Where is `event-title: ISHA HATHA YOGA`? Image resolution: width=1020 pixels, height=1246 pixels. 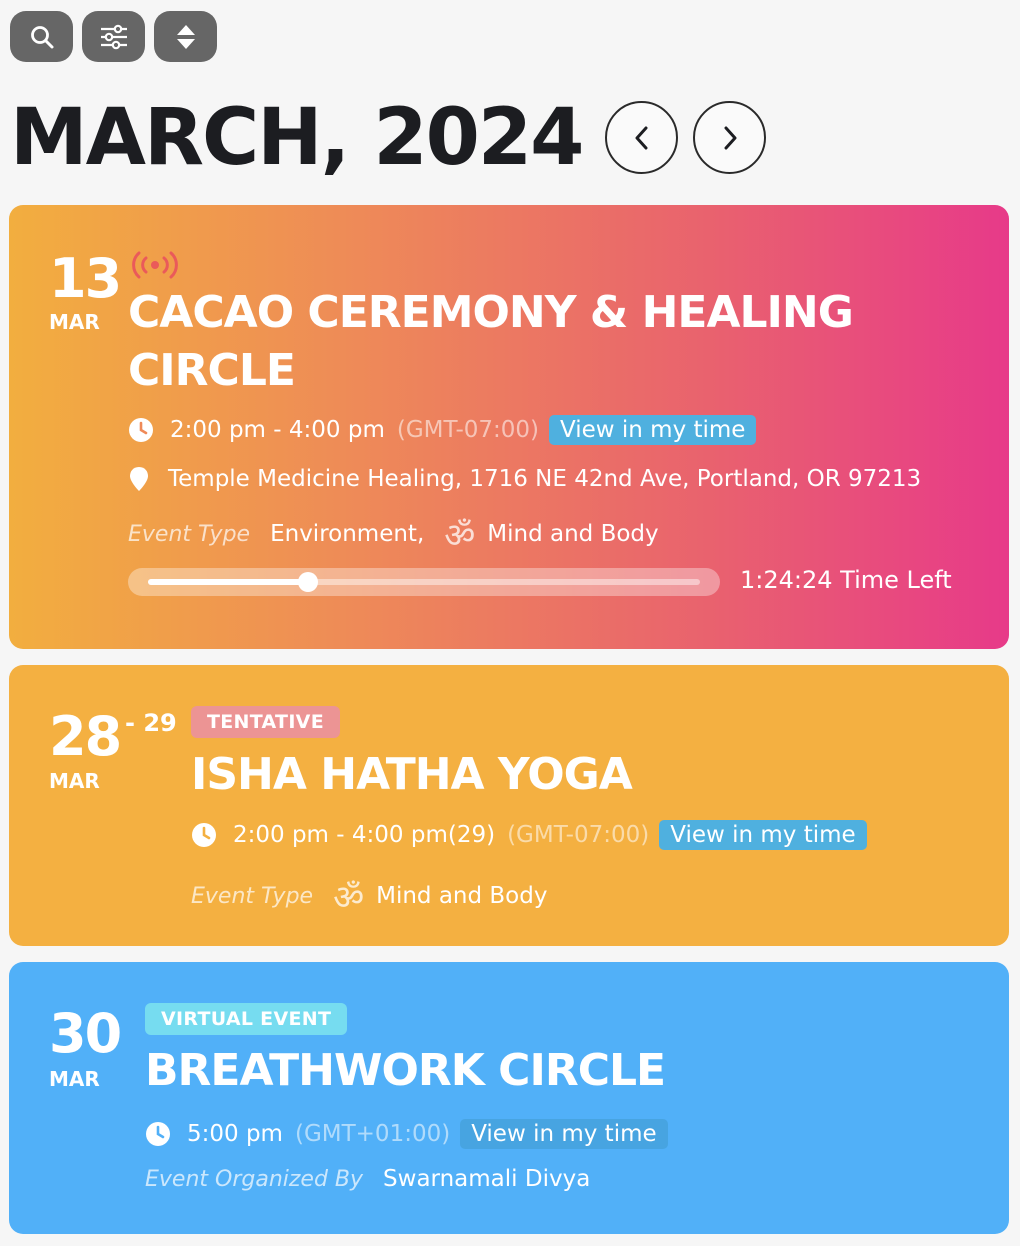
event-title: ISHA HATHA YOGA is located at coordinates (412, 775).